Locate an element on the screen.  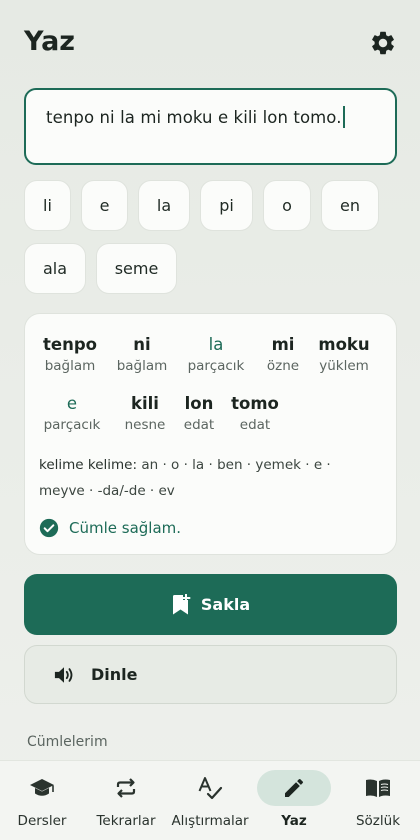
suggestion-chip: e is located at coordinates (104, 205).